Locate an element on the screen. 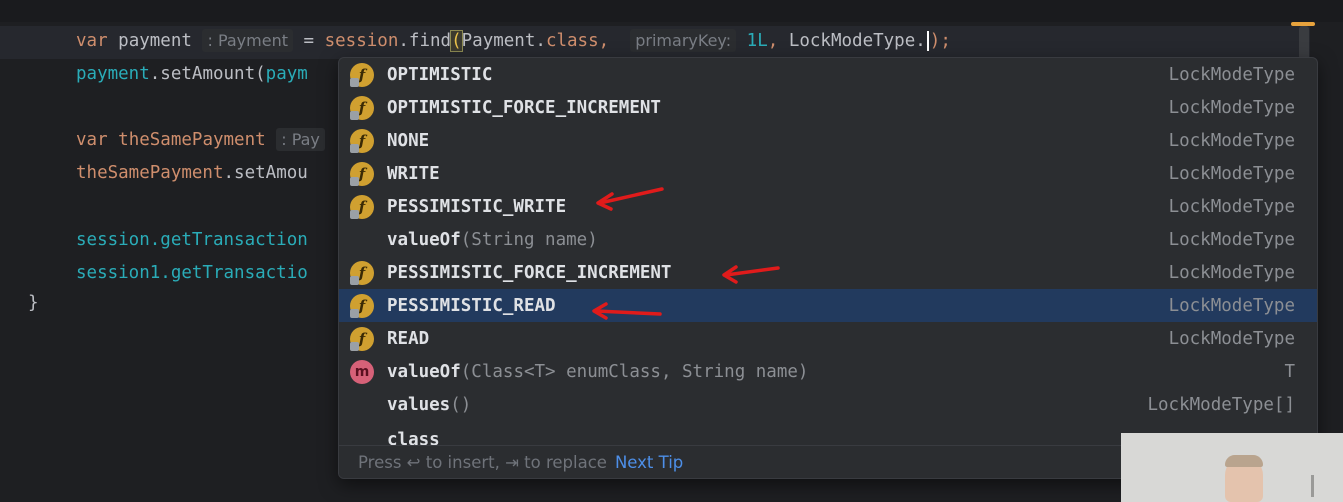  completion-item: f NONE LockModeType is located at coordinates (828, 140).